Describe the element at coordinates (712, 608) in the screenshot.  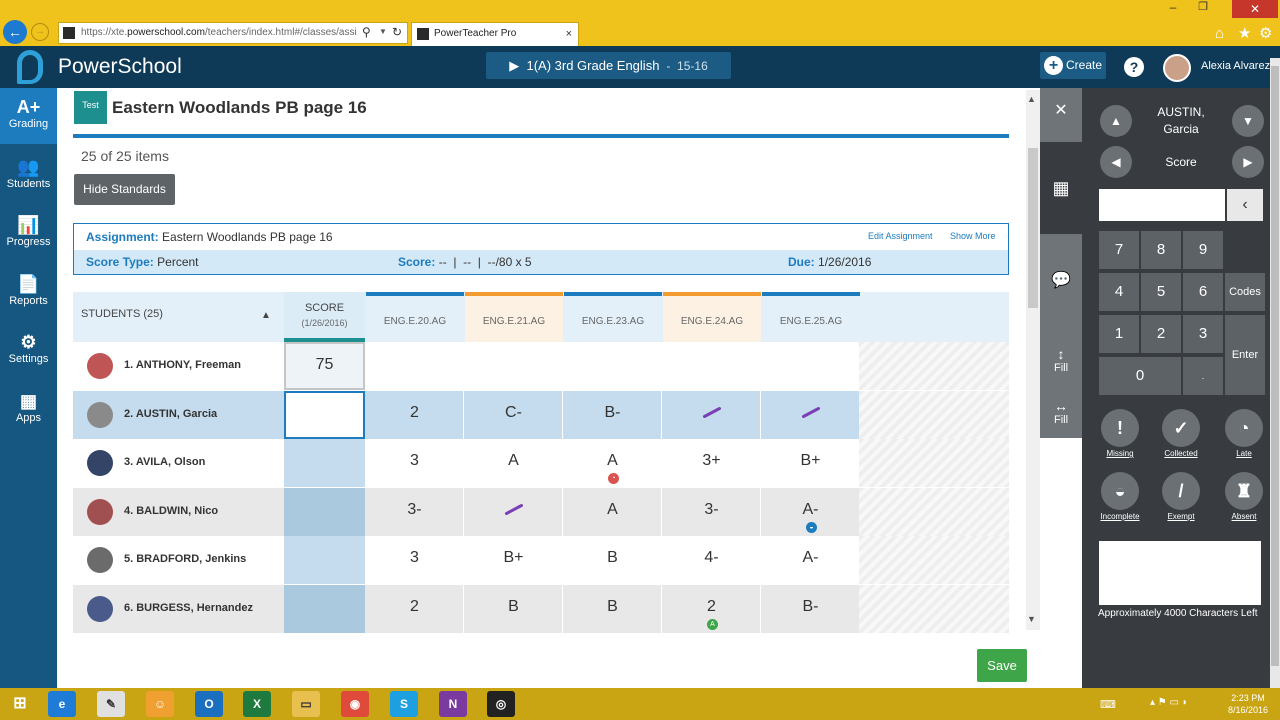
I see `standard-grade-cell: 2A` at that location.